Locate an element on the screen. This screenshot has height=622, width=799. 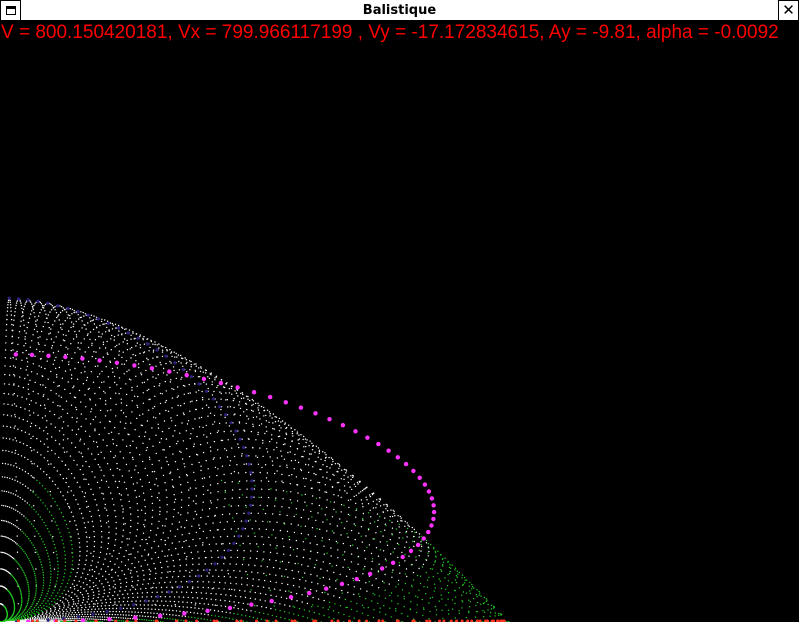
title-bar: Balistique ✕ is located at coordinates (399, 10).